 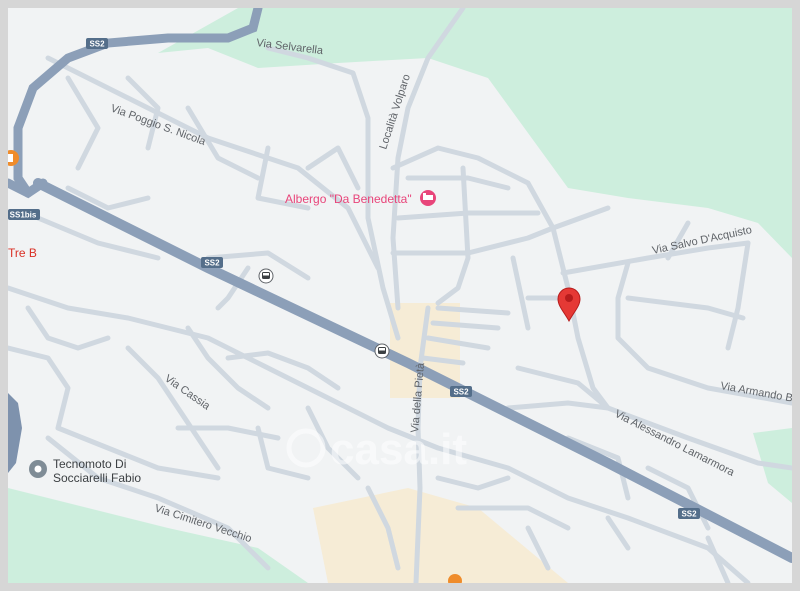 I want to click on road-shield-ss2-b: SS2, so click(x=212, y=262).